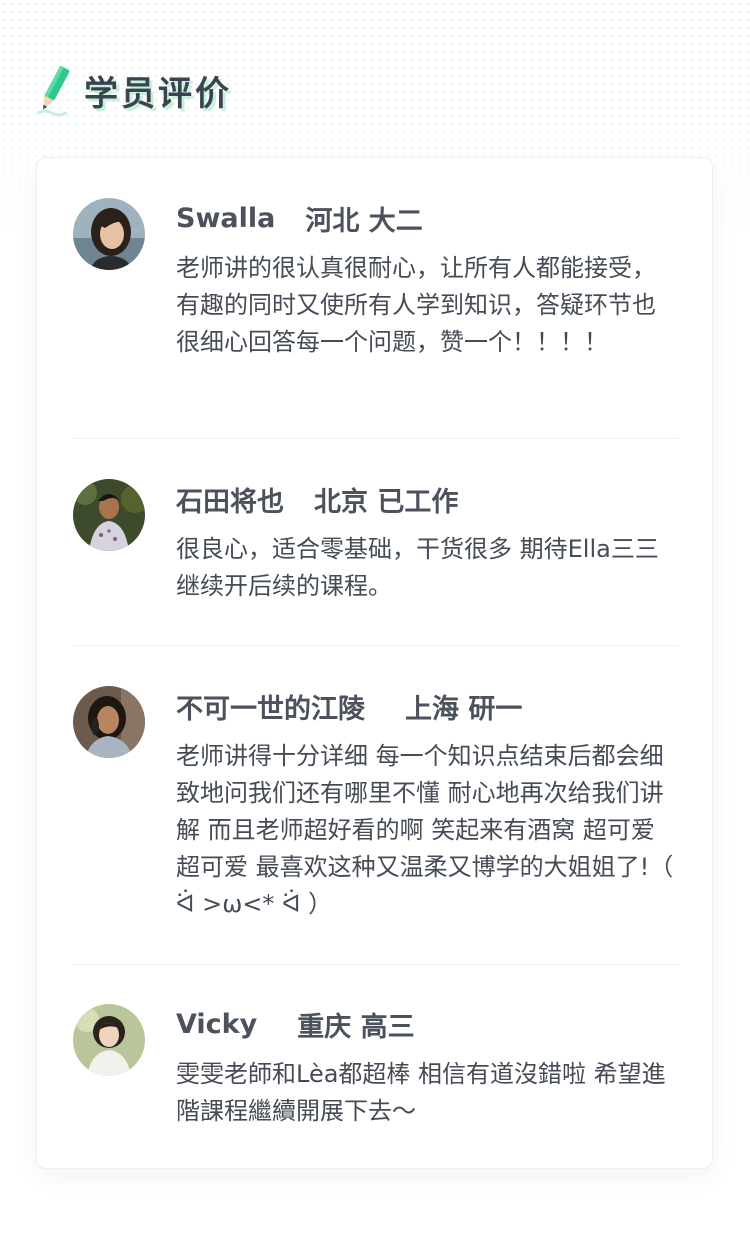 The width and height of the screenshot is (750, 1251). What do you see at coordinates (217, 1024) in the screenshot?
I see `reviewer-name: Vicky` at bounding box center [217, 1024].